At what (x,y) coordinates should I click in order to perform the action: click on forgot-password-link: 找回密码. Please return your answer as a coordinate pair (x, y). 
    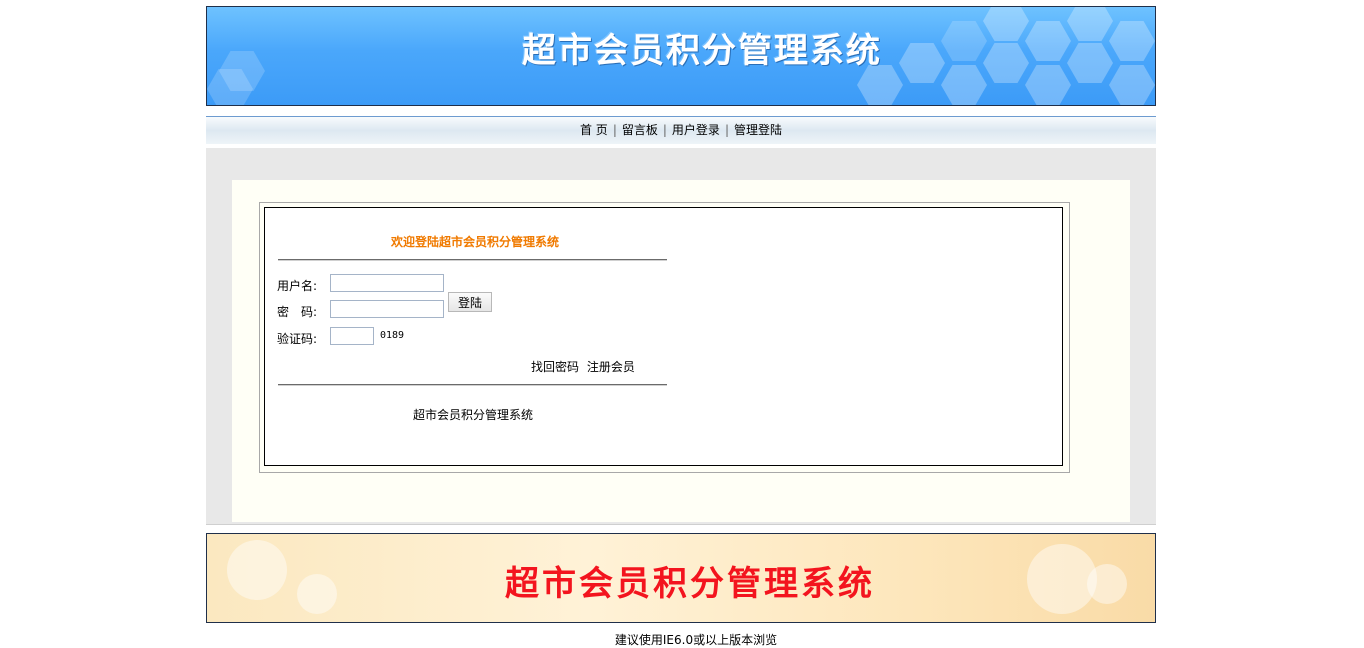
    Looking at the image, I should click on (555, 367).